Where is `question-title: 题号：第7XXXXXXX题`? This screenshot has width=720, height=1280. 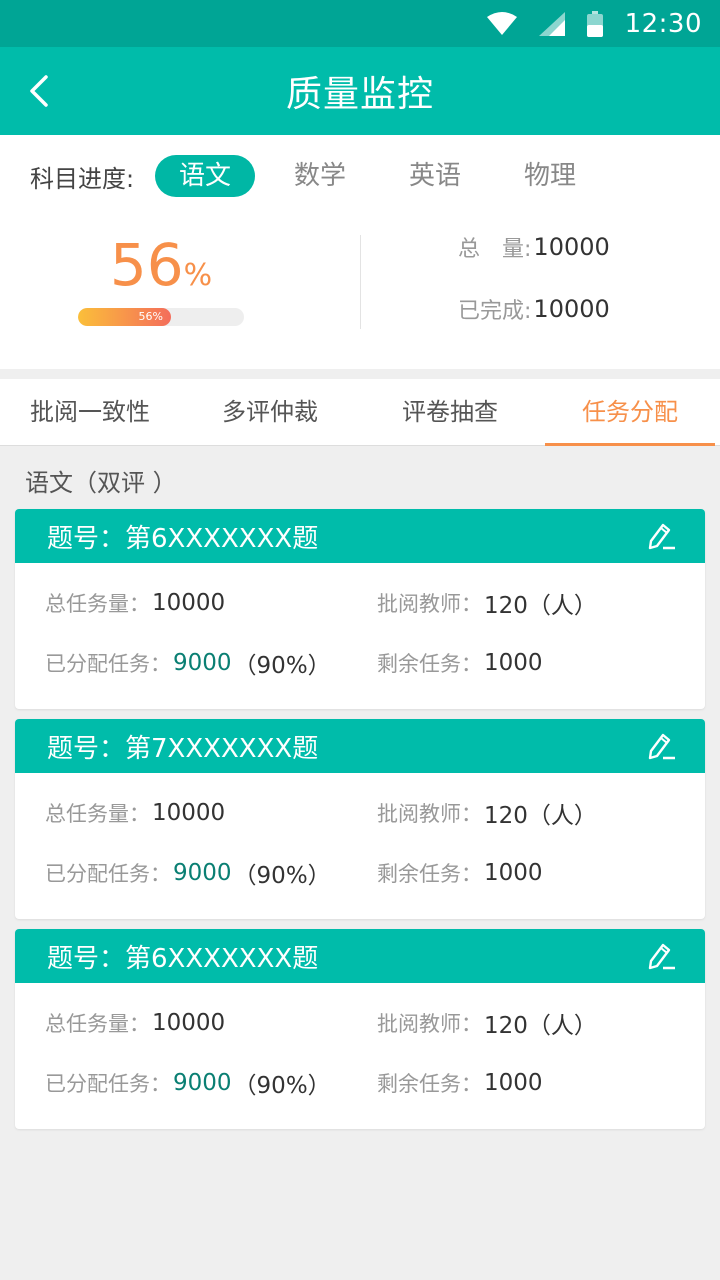 question-title: 题号：第7XXXXXXX题 is located at coordinates (183, 748).